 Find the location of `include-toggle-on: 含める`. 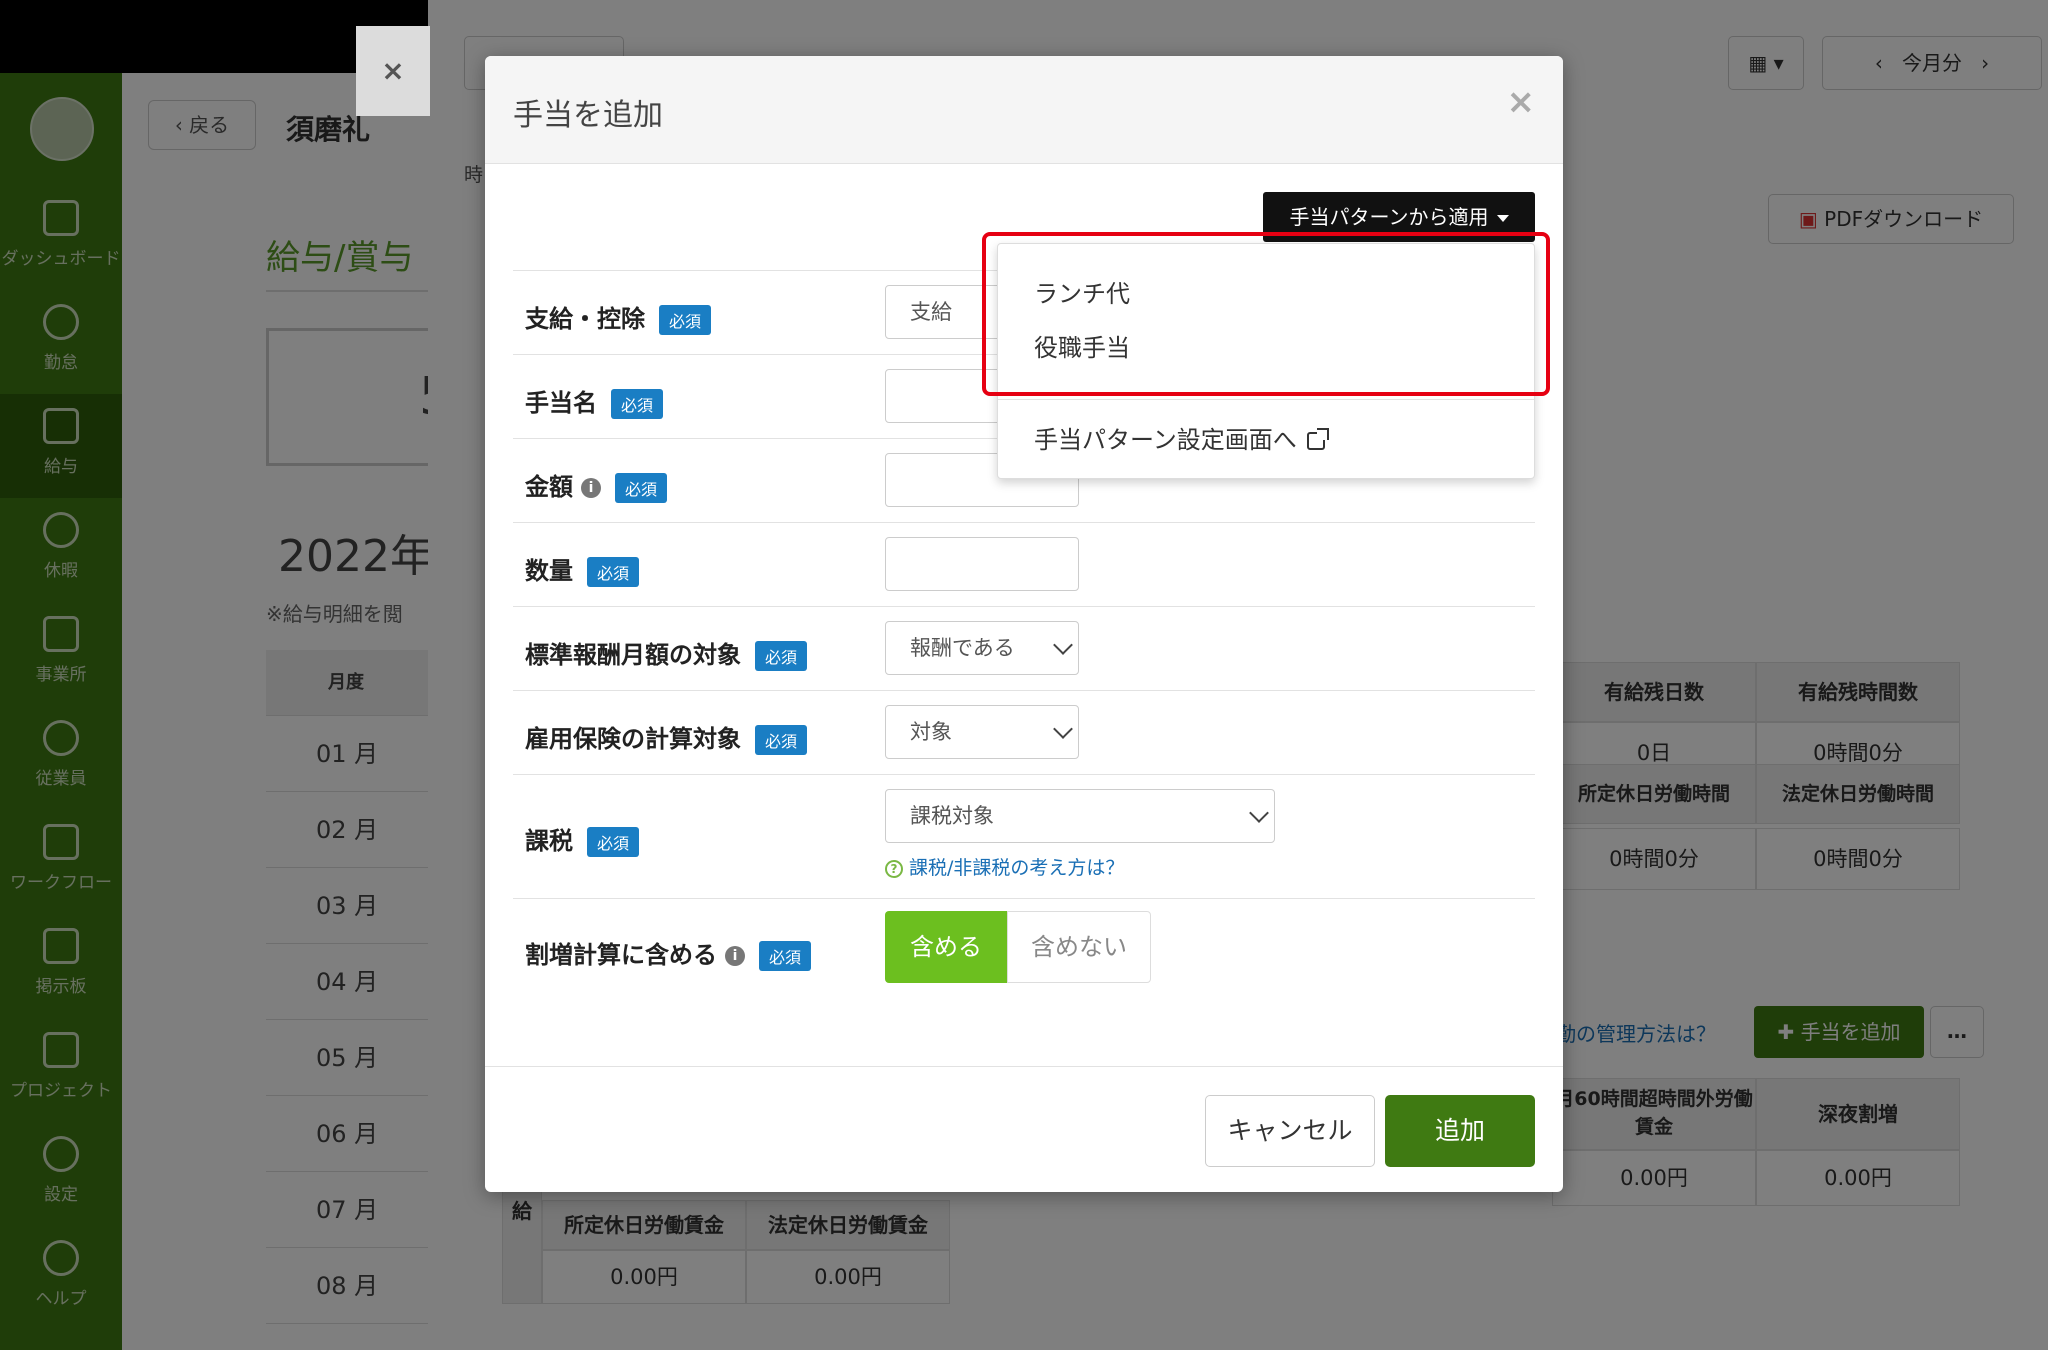

include-toggle-on: 含める is located at coordinates (946, 947).